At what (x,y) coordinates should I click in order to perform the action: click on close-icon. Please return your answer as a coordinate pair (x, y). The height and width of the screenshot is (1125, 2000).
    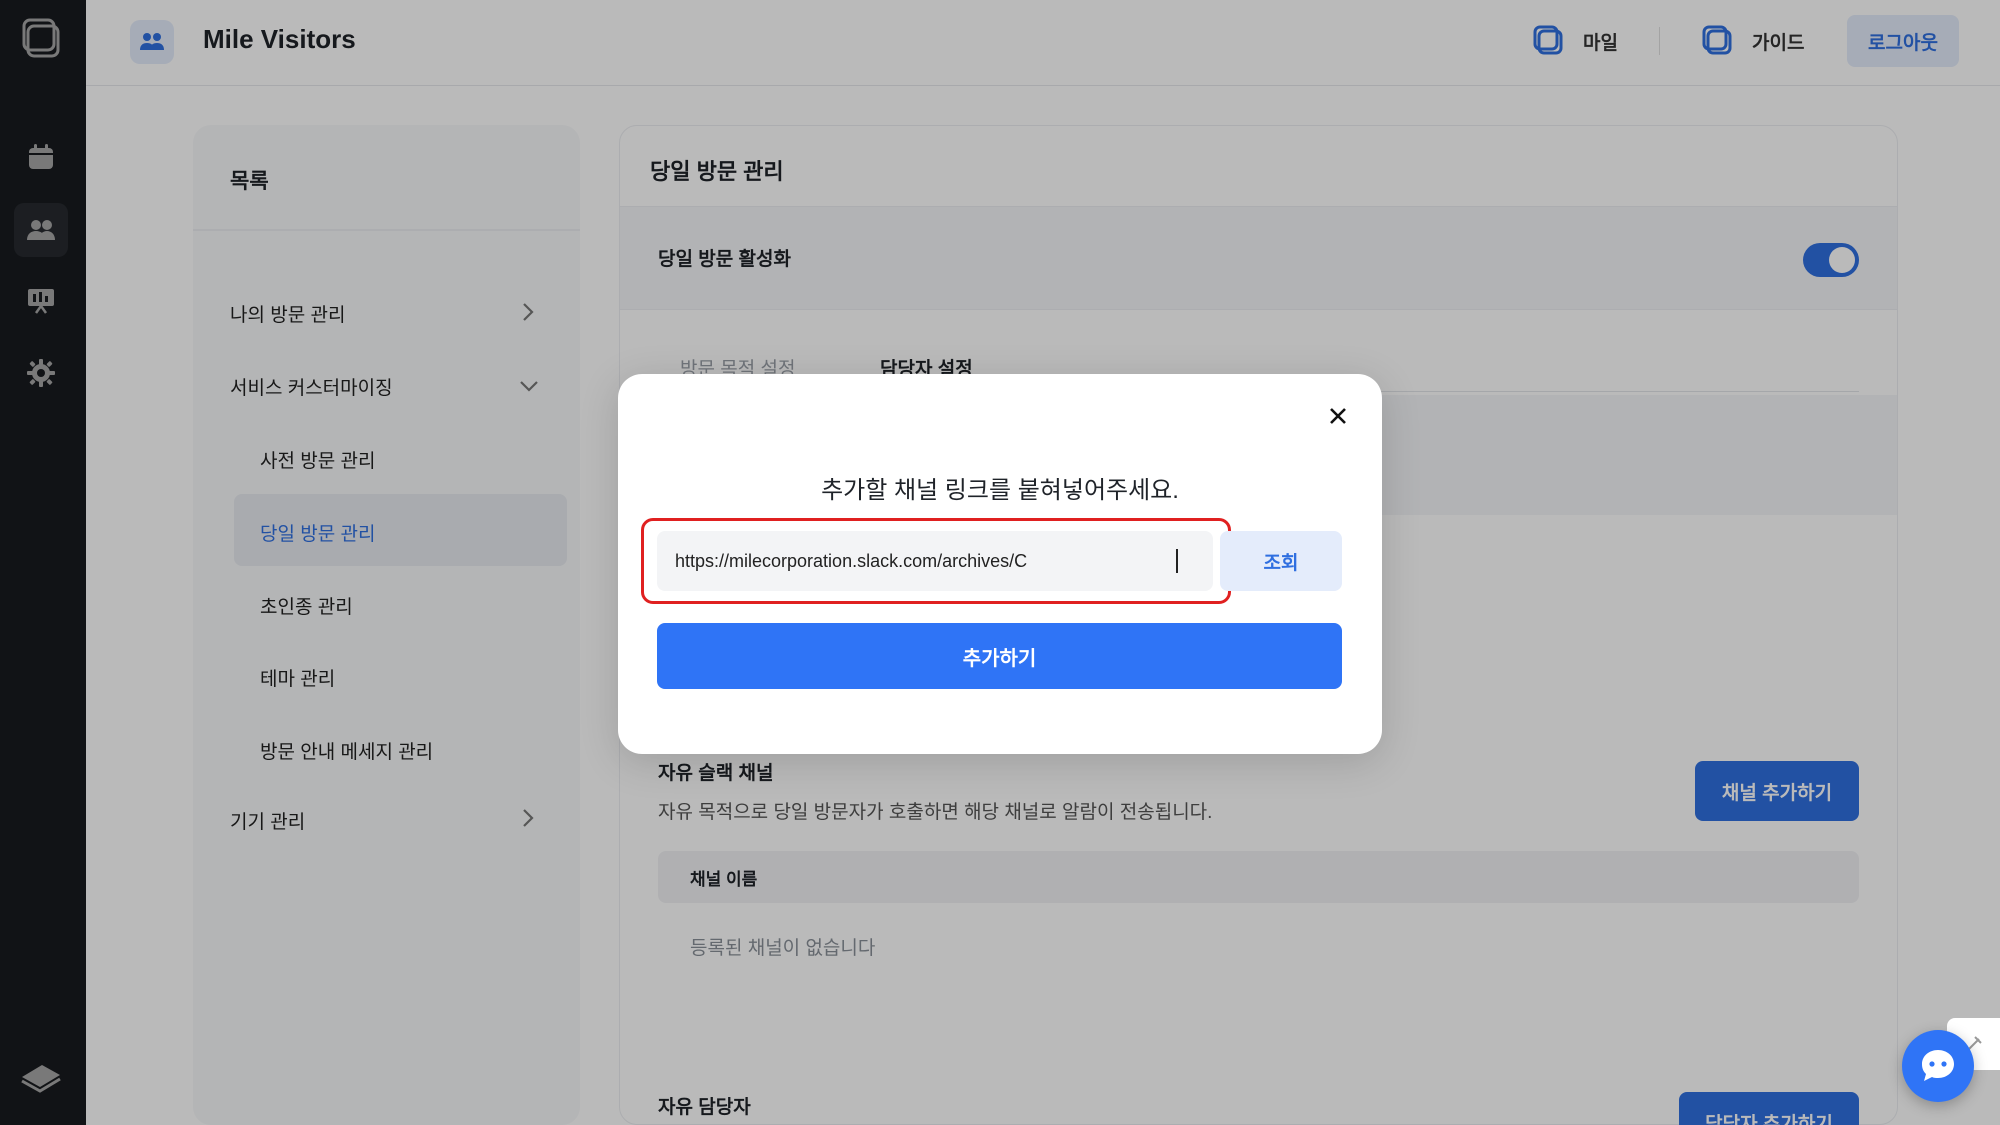
    Looking at the image, I should click on (1338, 416).